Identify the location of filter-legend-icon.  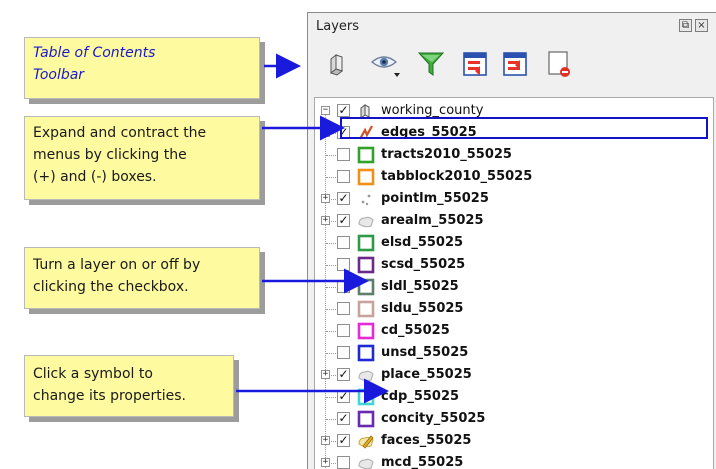
(431, 64).